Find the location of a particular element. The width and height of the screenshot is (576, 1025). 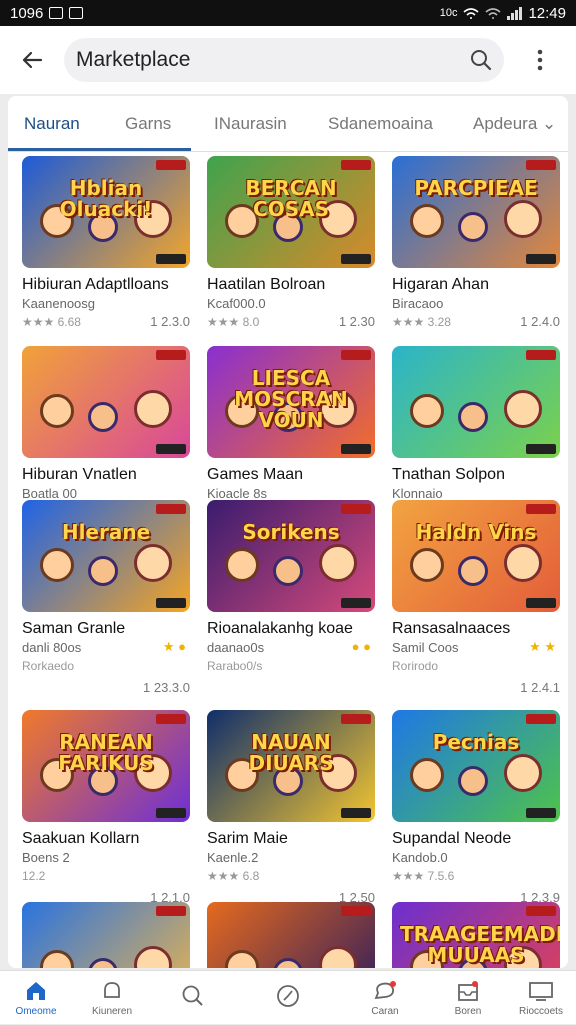

nav-notifications-label: Kiuneren is located at coordinates (112, 1011).